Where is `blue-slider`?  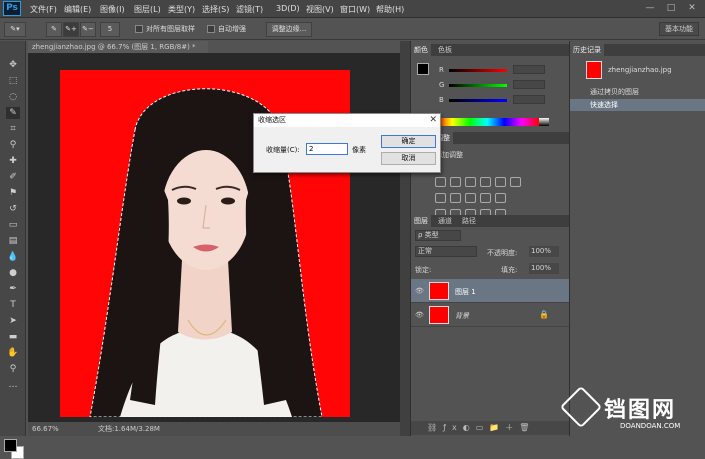 blue-slider is located at coordinates (478, 100).